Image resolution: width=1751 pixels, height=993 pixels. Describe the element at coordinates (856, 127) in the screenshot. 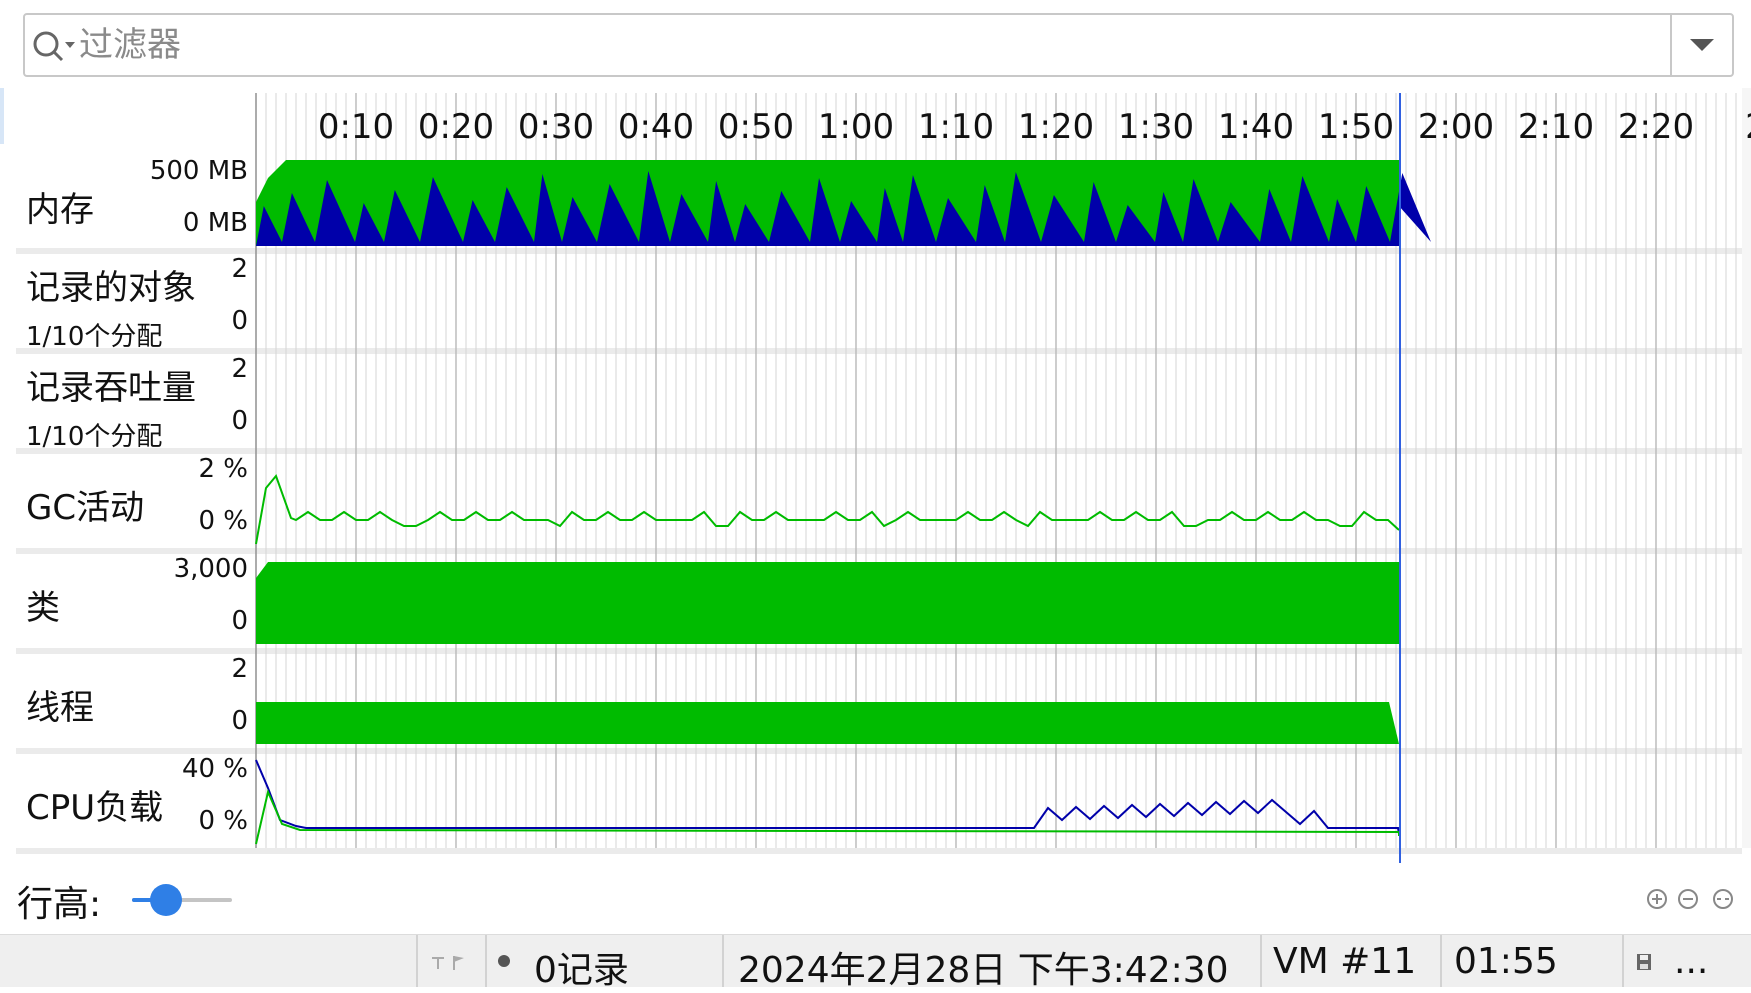

I see `time-tick-label: 1:00` at that location.